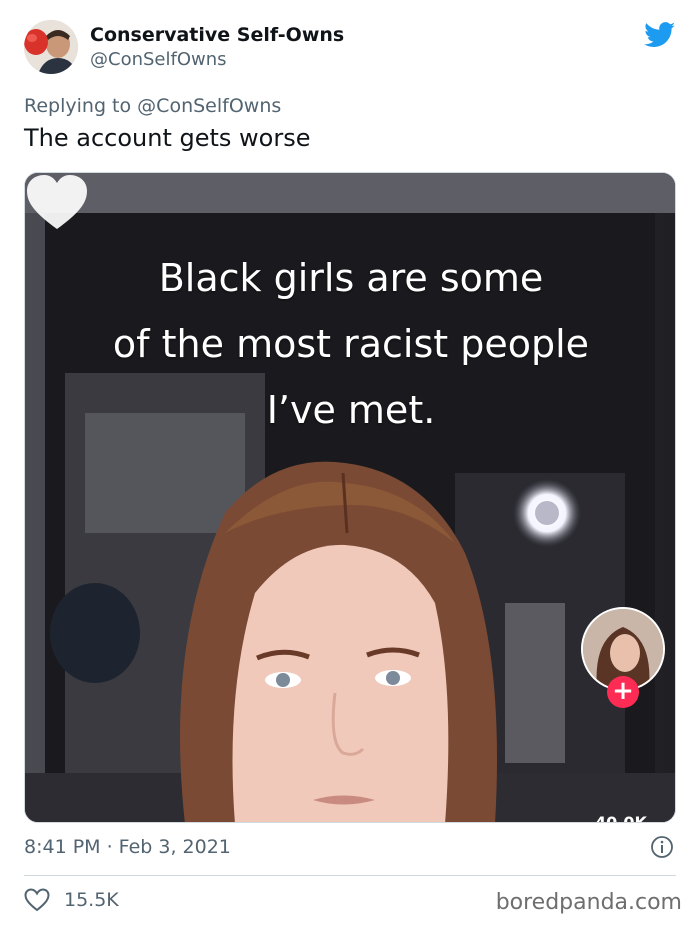 The height and width of the screenshot is (927, 700). What do you see at coordinates (351, 278) in the screenshot?
I see `caption-line: Black girls are some` at bounding box center [351, 278].